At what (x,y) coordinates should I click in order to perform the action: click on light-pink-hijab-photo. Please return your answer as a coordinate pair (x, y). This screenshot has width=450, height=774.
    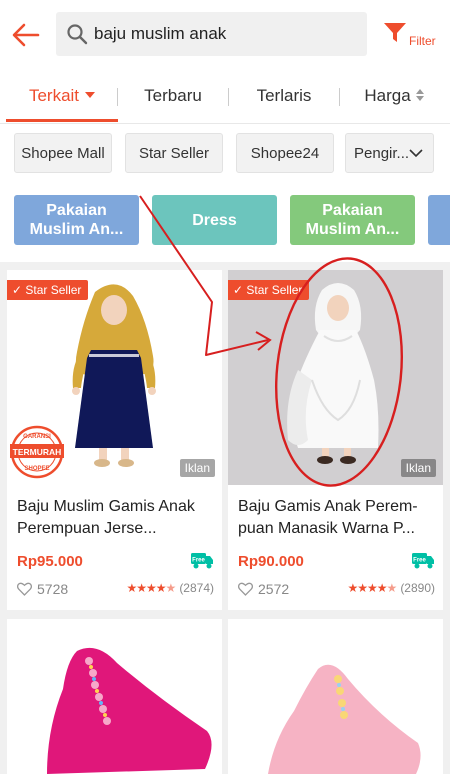
    Looking at the image, I should click on (335, 696).